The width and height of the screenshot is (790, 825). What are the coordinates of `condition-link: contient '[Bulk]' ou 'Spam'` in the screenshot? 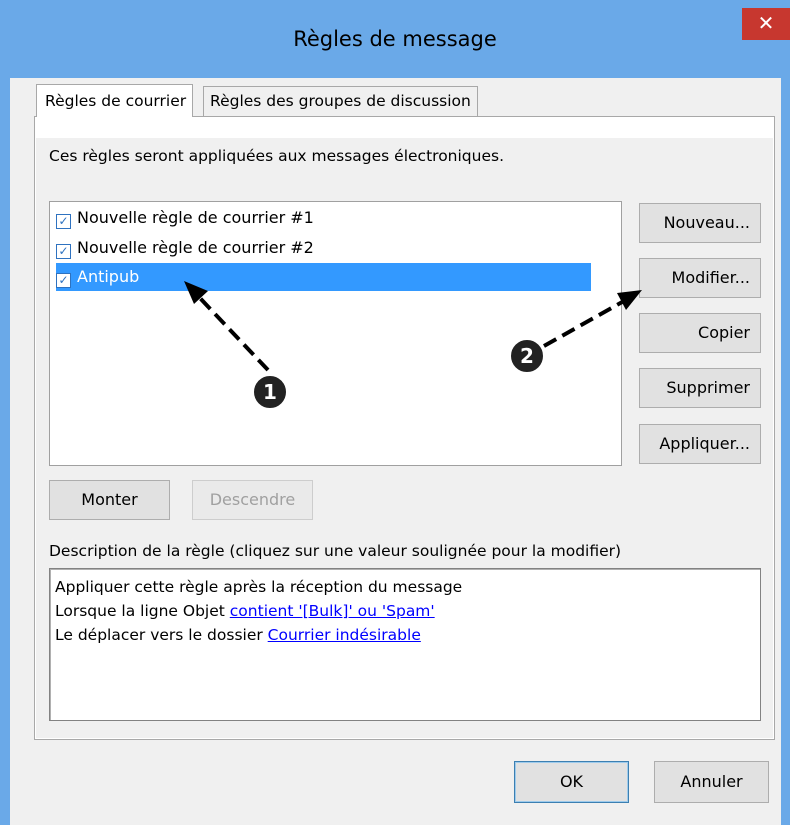 It's located at (332, 611).